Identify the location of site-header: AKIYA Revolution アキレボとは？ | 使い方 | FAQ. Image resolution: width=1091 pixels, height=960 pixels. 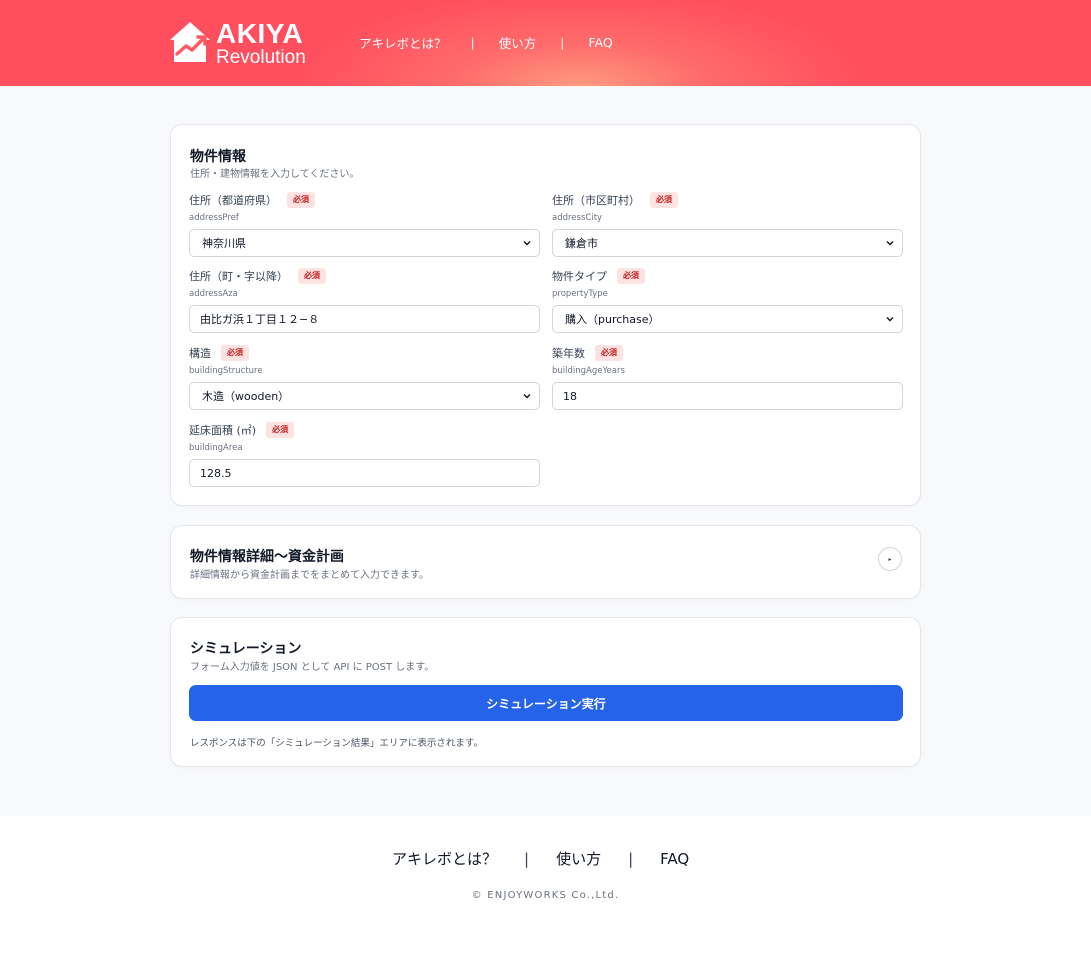
(545, 43).